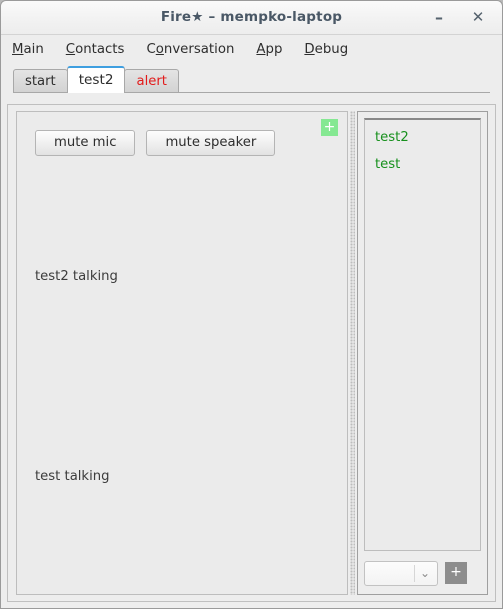  I want to click on message-test2-talking: test2 talking, so click(76, 276).